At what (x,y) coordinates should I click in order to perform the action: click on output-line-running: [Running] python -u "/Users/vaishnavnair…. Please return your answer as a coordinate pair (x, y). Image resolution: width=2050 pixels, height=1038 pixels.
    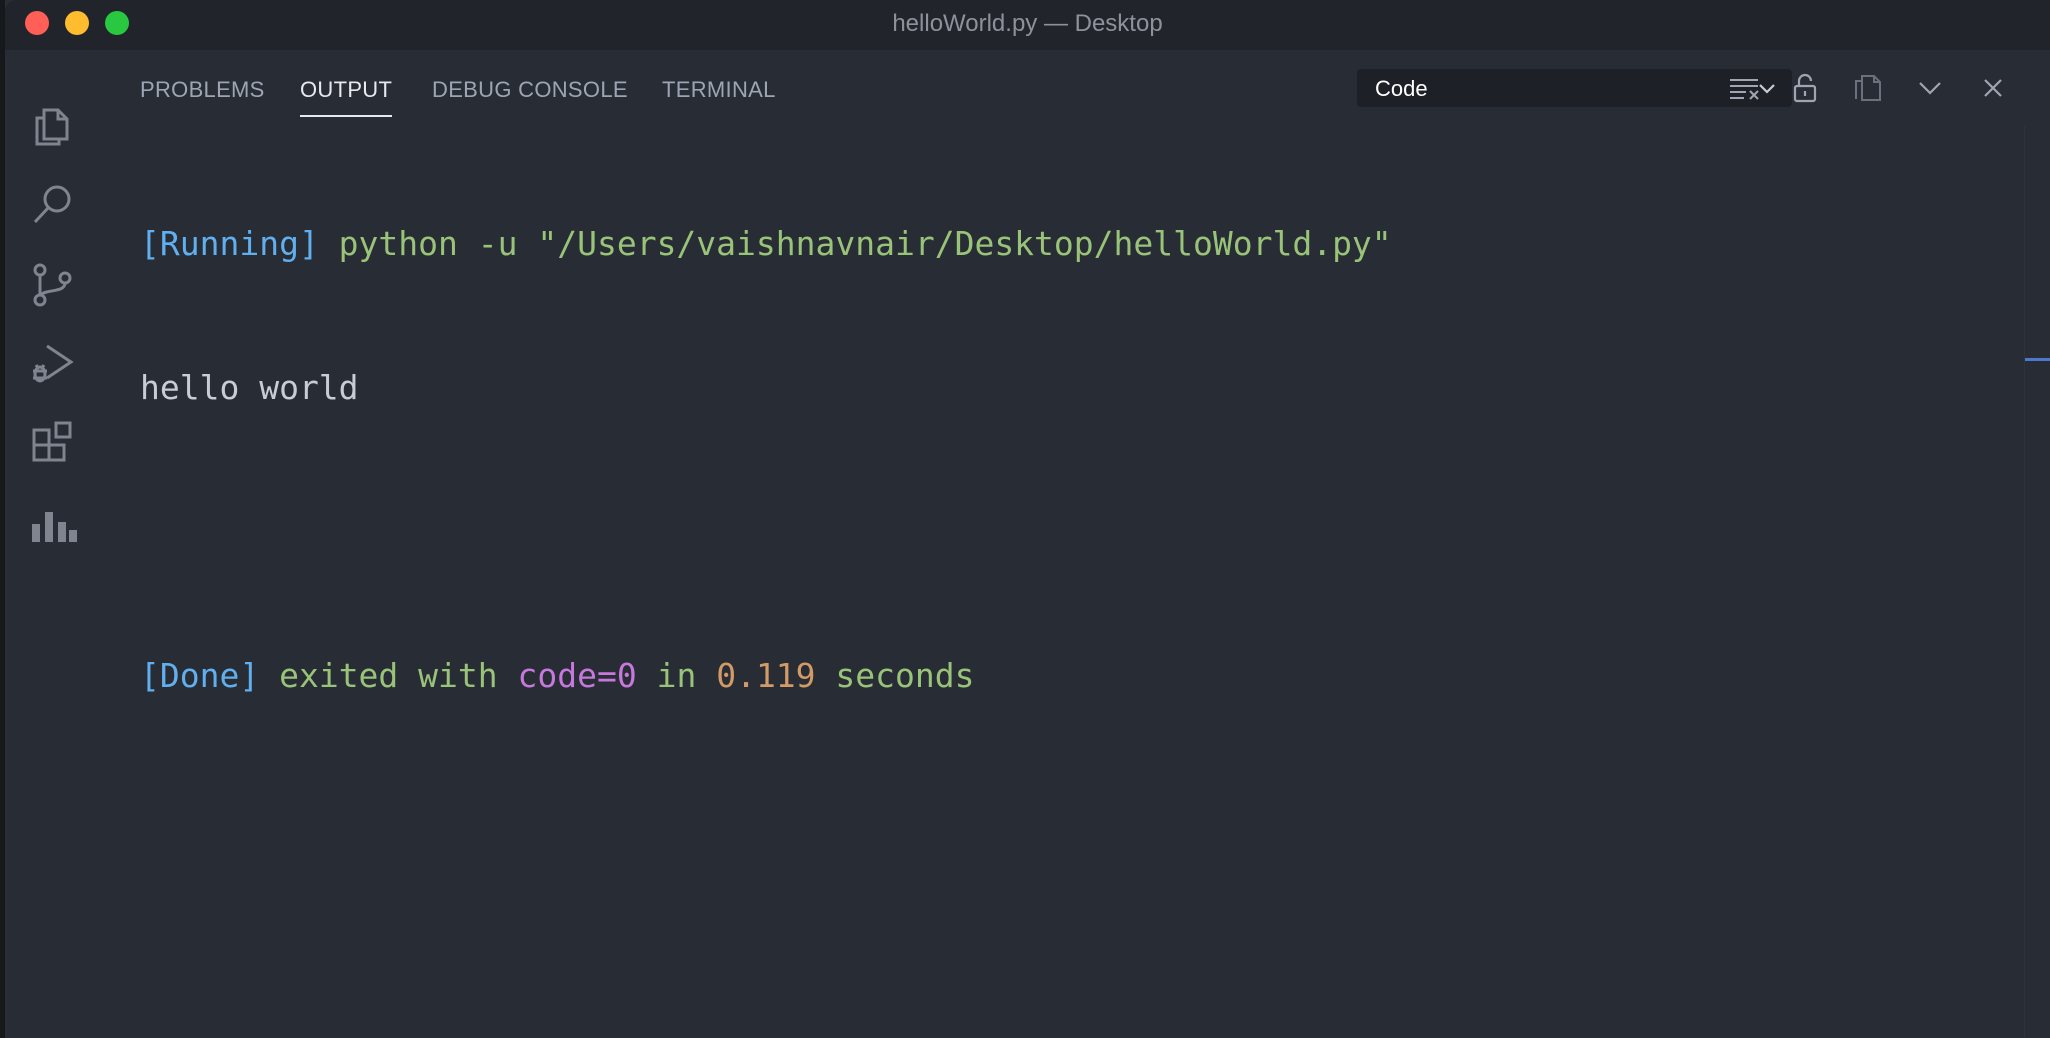
    Looking at the image, I should click on (766, 244).